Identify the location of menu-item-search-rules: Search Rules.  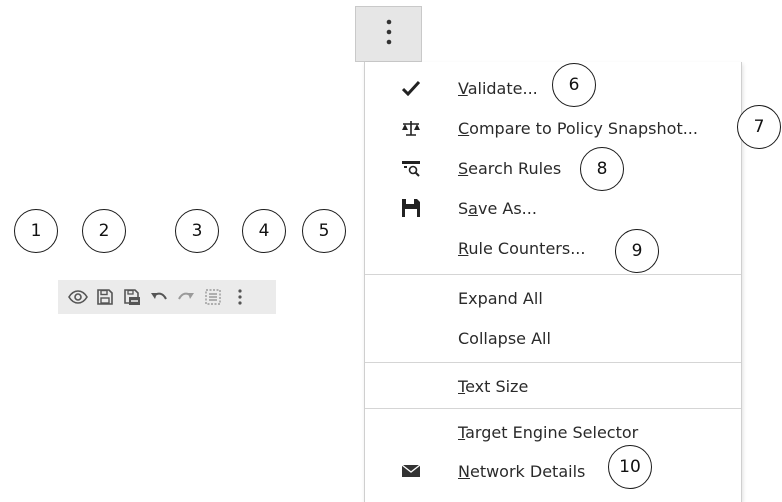
(553, 168).